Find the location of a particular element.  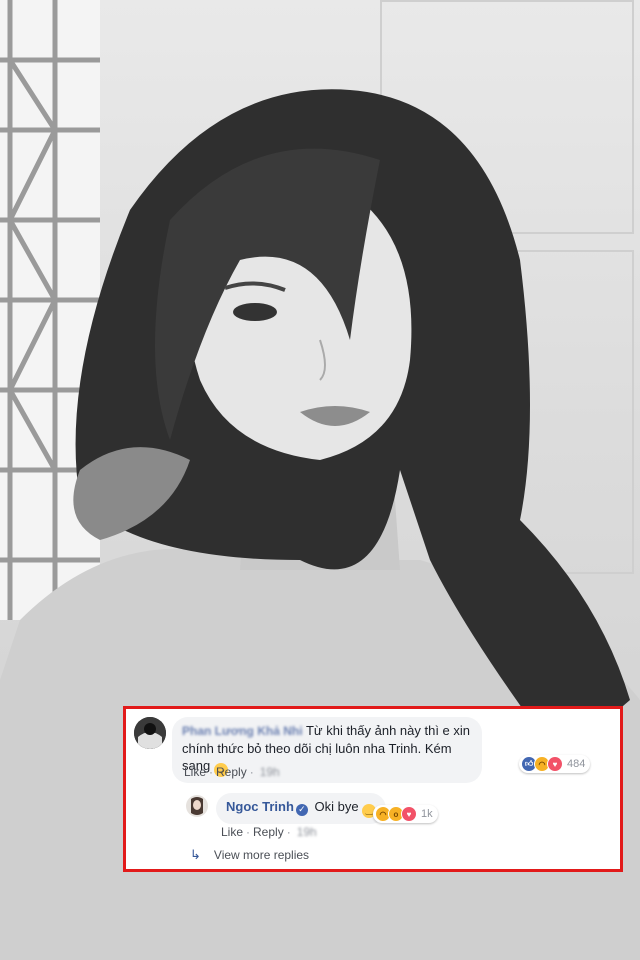

verified-badge-icon: ✓ is located at coordinates (301, 809).